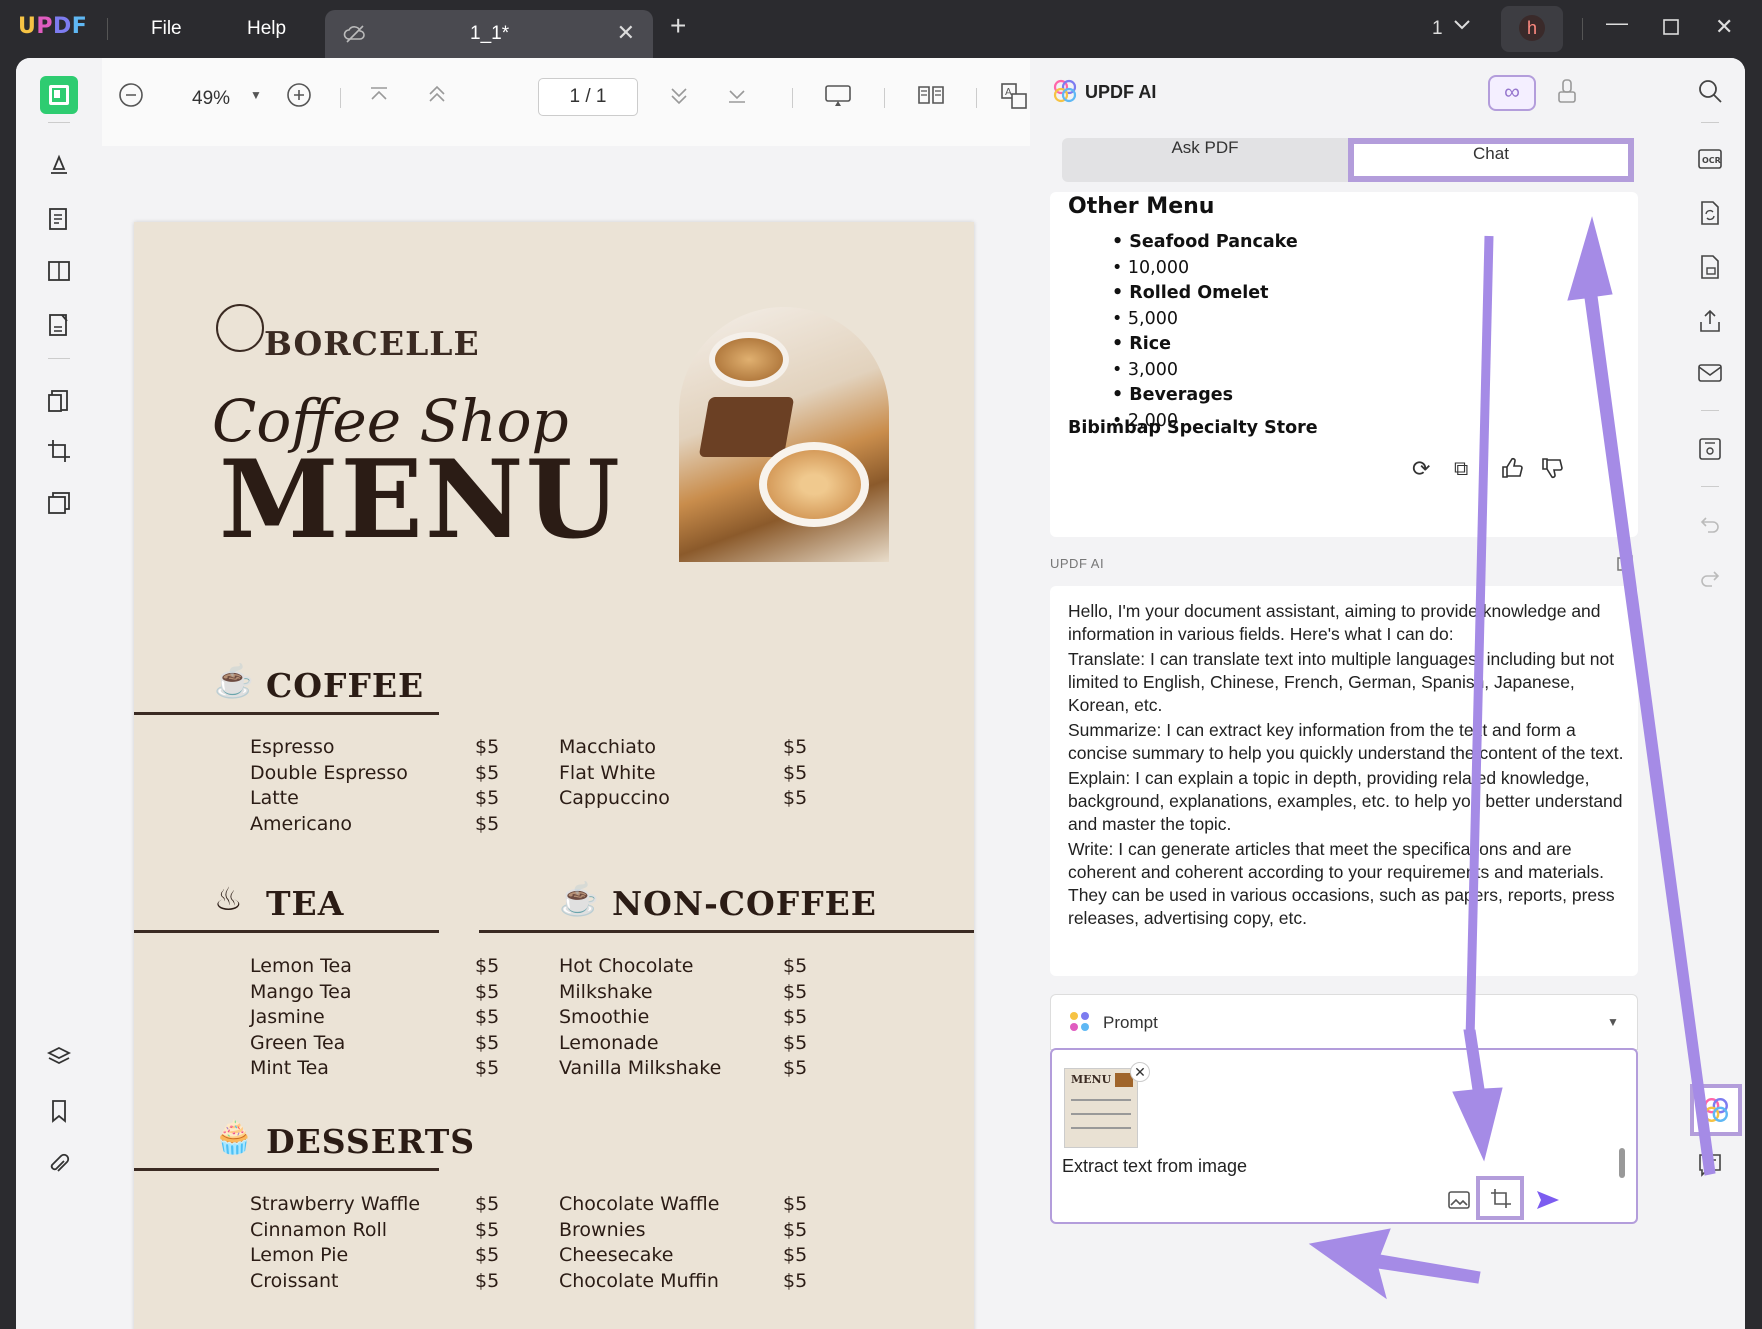 The height and width of the screenshot is (1329, 1762). What do you see at coordinates (1014, 98) in the screenshot?
I see `translate-icon: A` at bounding box center [1014, 98].